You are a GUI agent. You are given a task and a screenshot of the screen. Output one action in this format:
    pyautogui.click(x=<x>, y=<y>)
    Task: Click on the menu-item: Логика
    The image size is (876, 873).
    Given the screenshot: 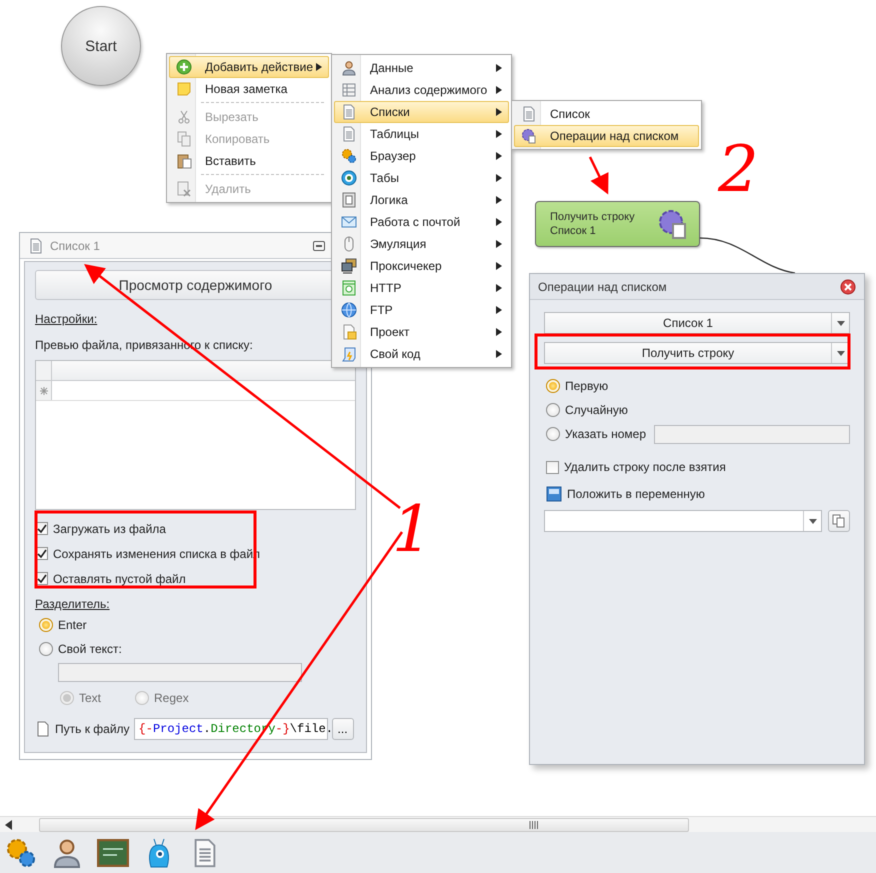 What is the action you would take?
    pyautogui.click(x=421, y=200)
    